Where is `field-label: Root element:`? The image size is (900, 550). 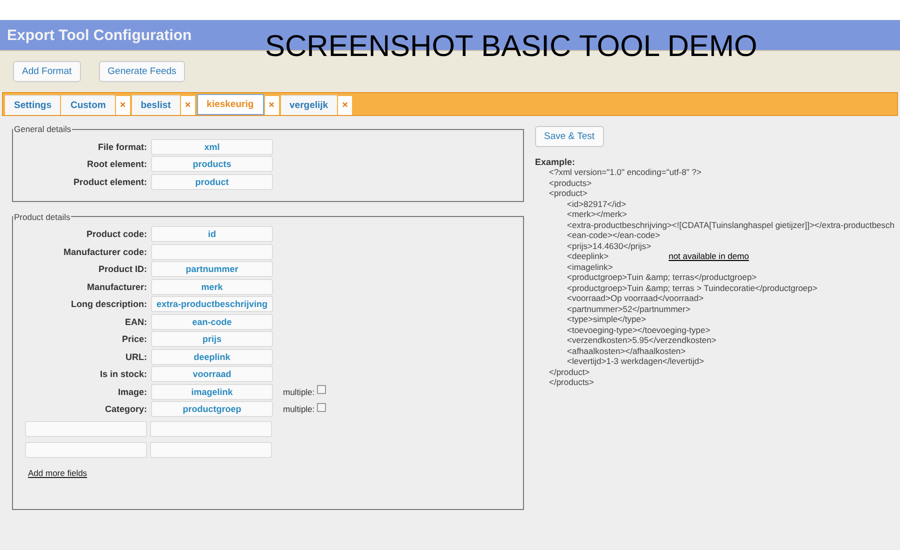
field-label: Root element: is located at coordinates (117, 164).